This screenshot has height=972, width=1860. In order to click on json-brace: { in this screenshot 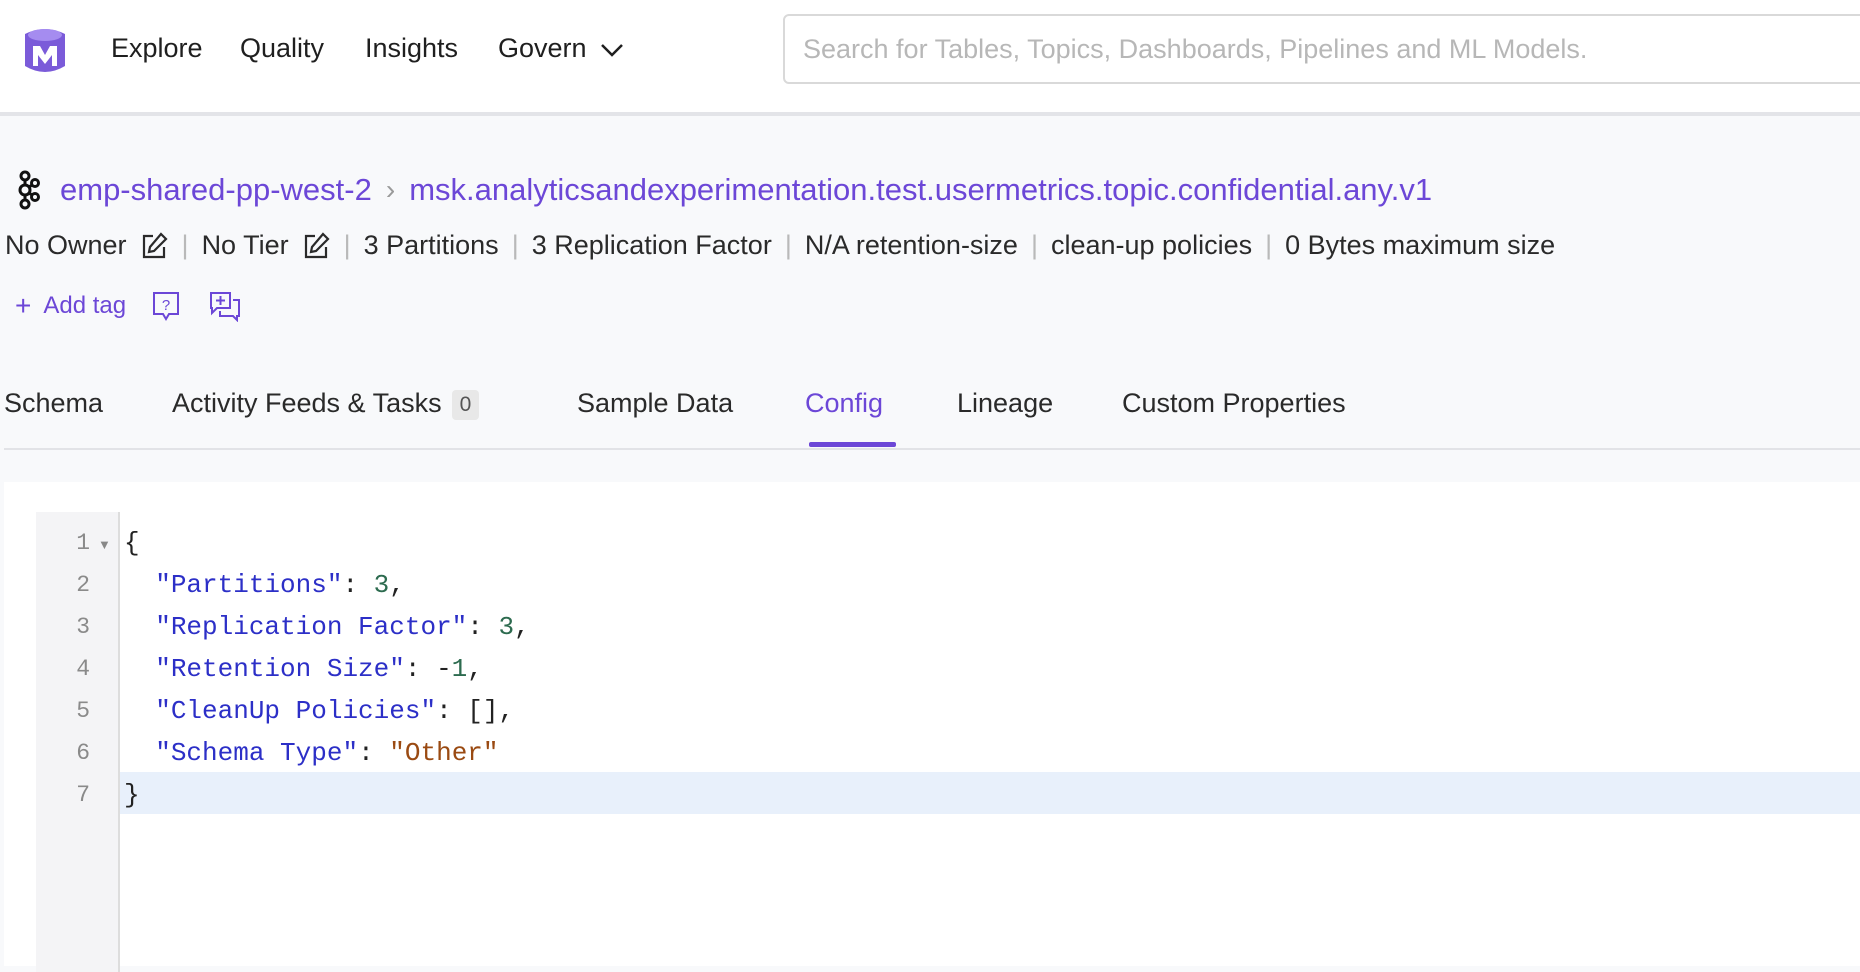, I will do `click(132, 543)`.